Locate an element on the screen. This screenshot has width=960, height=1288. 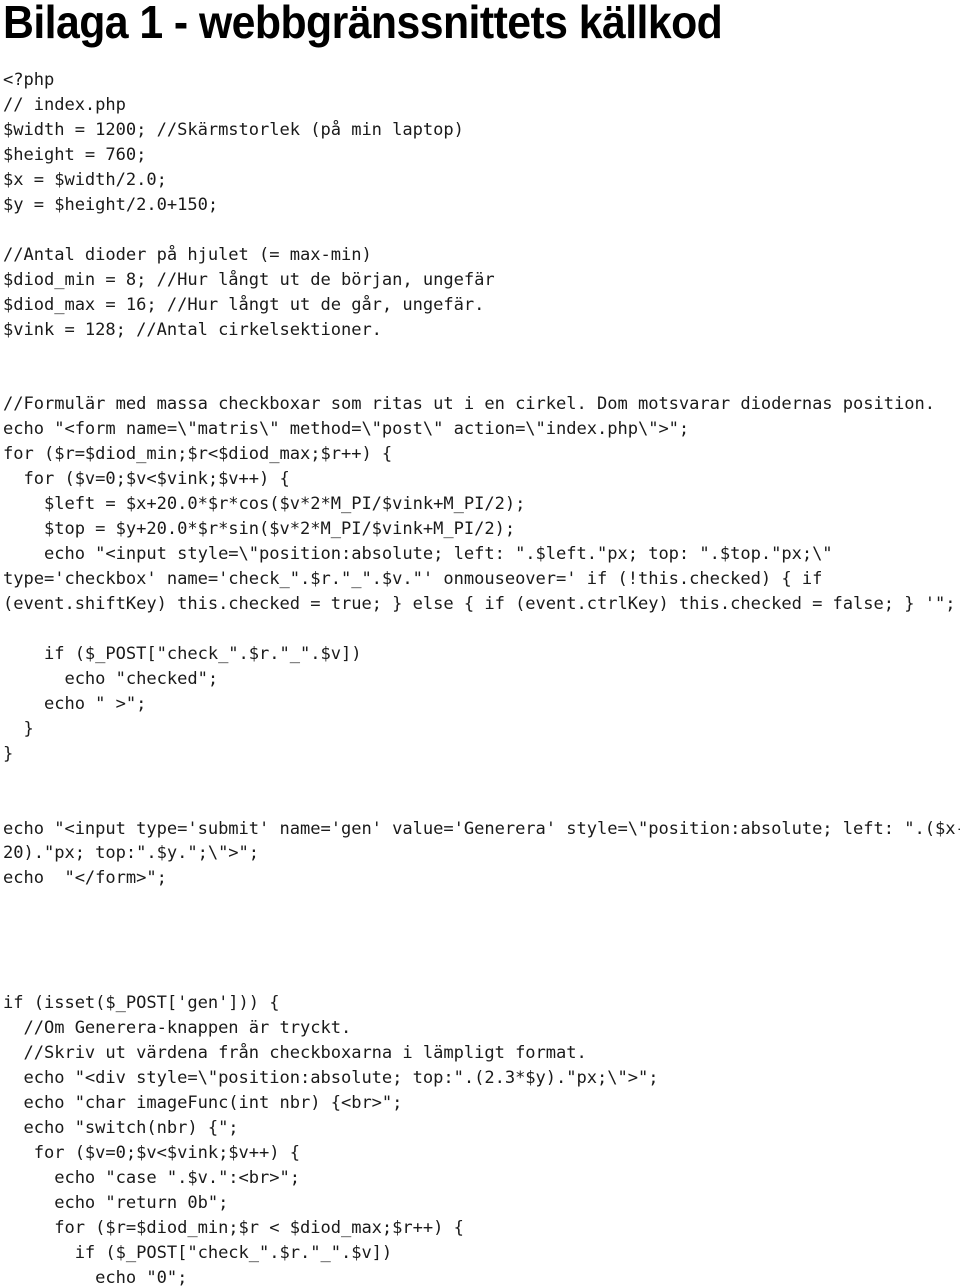
code-line: echo "case ".$v.":<br>"; is located at coordinates (151, 1177).